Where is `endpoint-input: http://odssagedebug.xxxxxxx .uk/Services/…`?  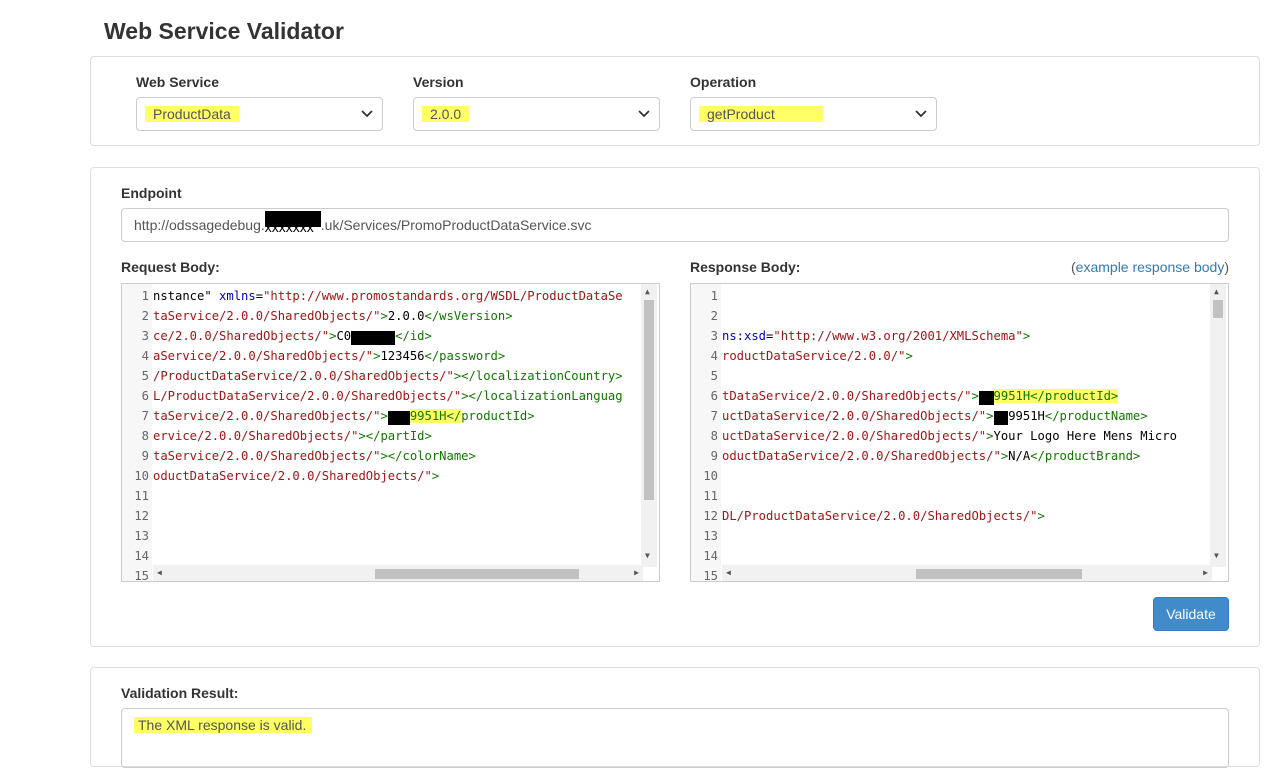
endpoint-input: http://odssagedebug.xxxxxxx .uk/Services/… is located at coordinates (675, 225).